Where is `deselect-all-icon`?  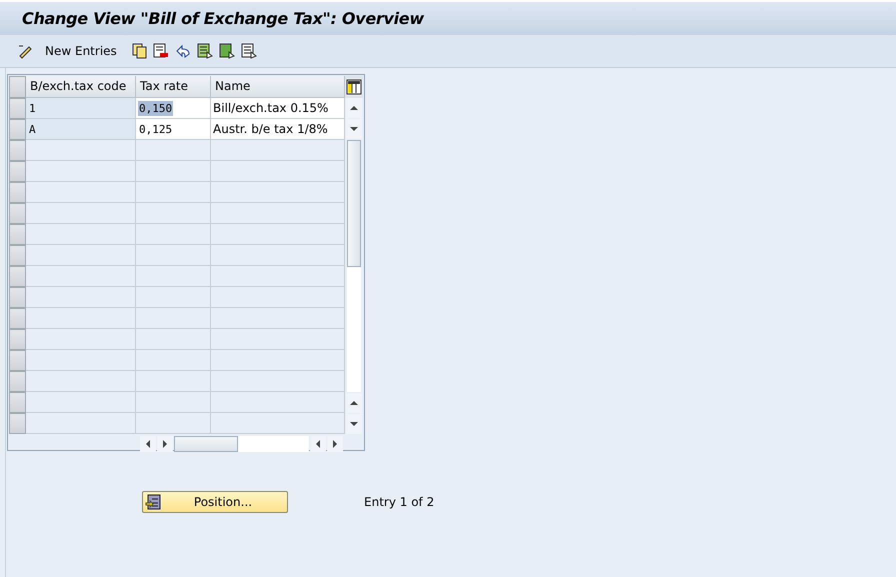
deselect-all-icon is located at coordinates (248, 51).